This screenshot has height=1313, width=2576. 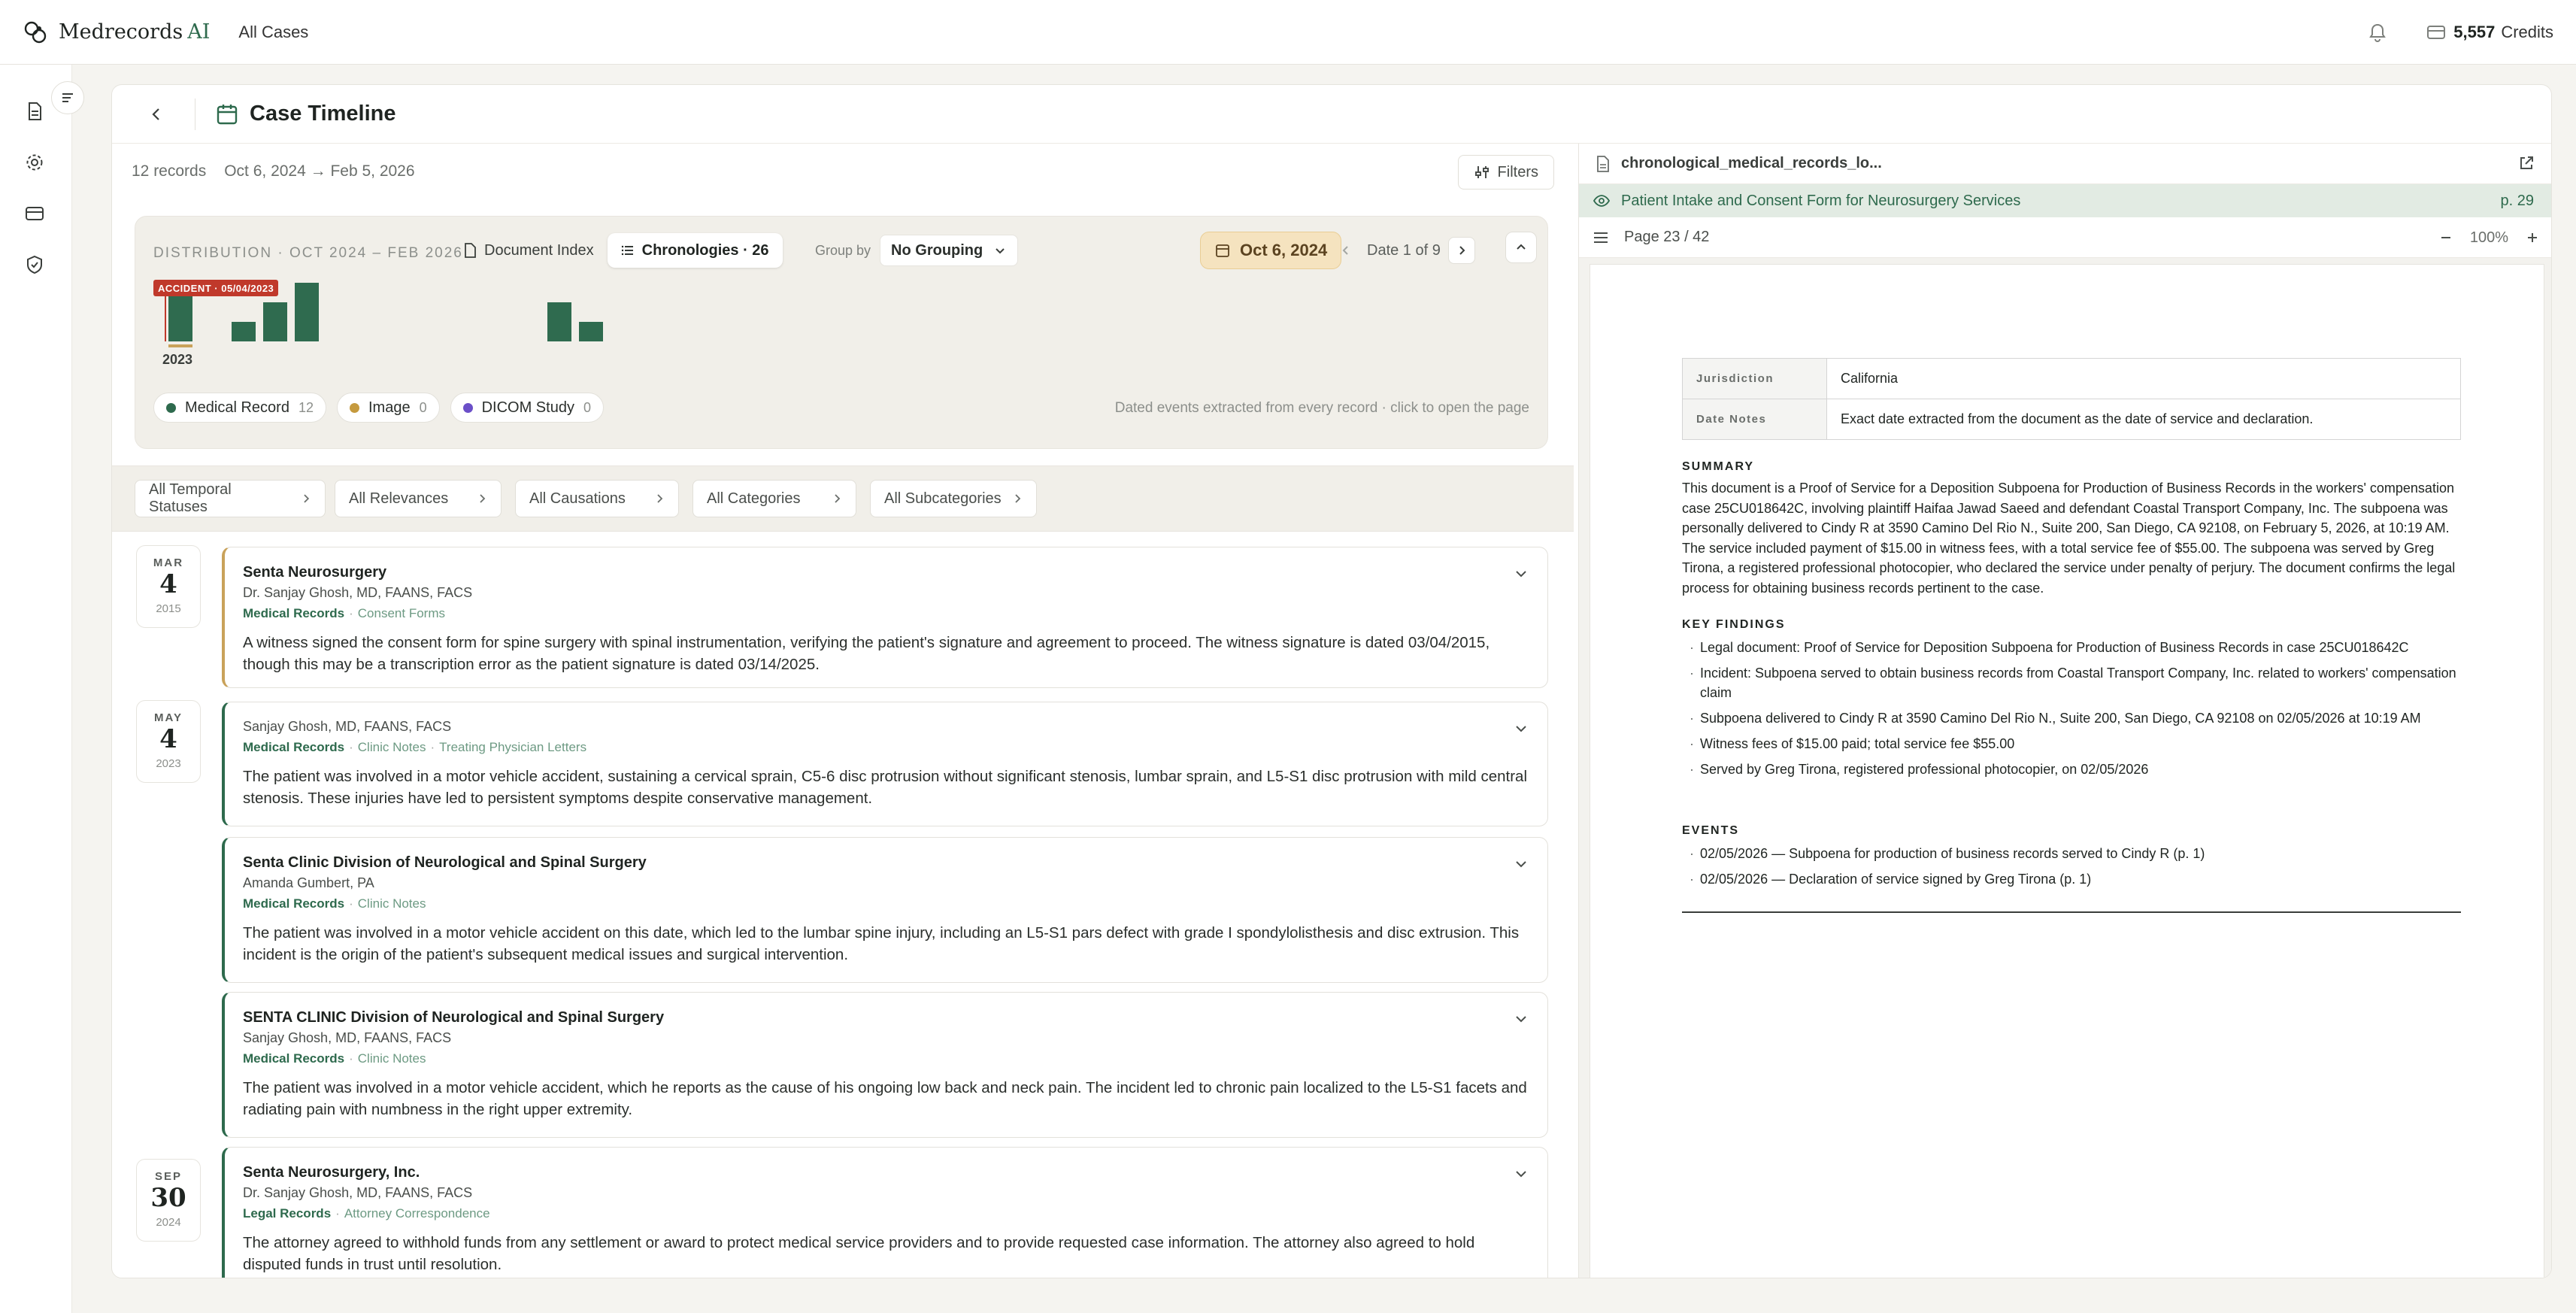 I want to click on record-type-legend: Medical Record 12 Image 0 DICOM Study 0, so click(x=383, y=408).